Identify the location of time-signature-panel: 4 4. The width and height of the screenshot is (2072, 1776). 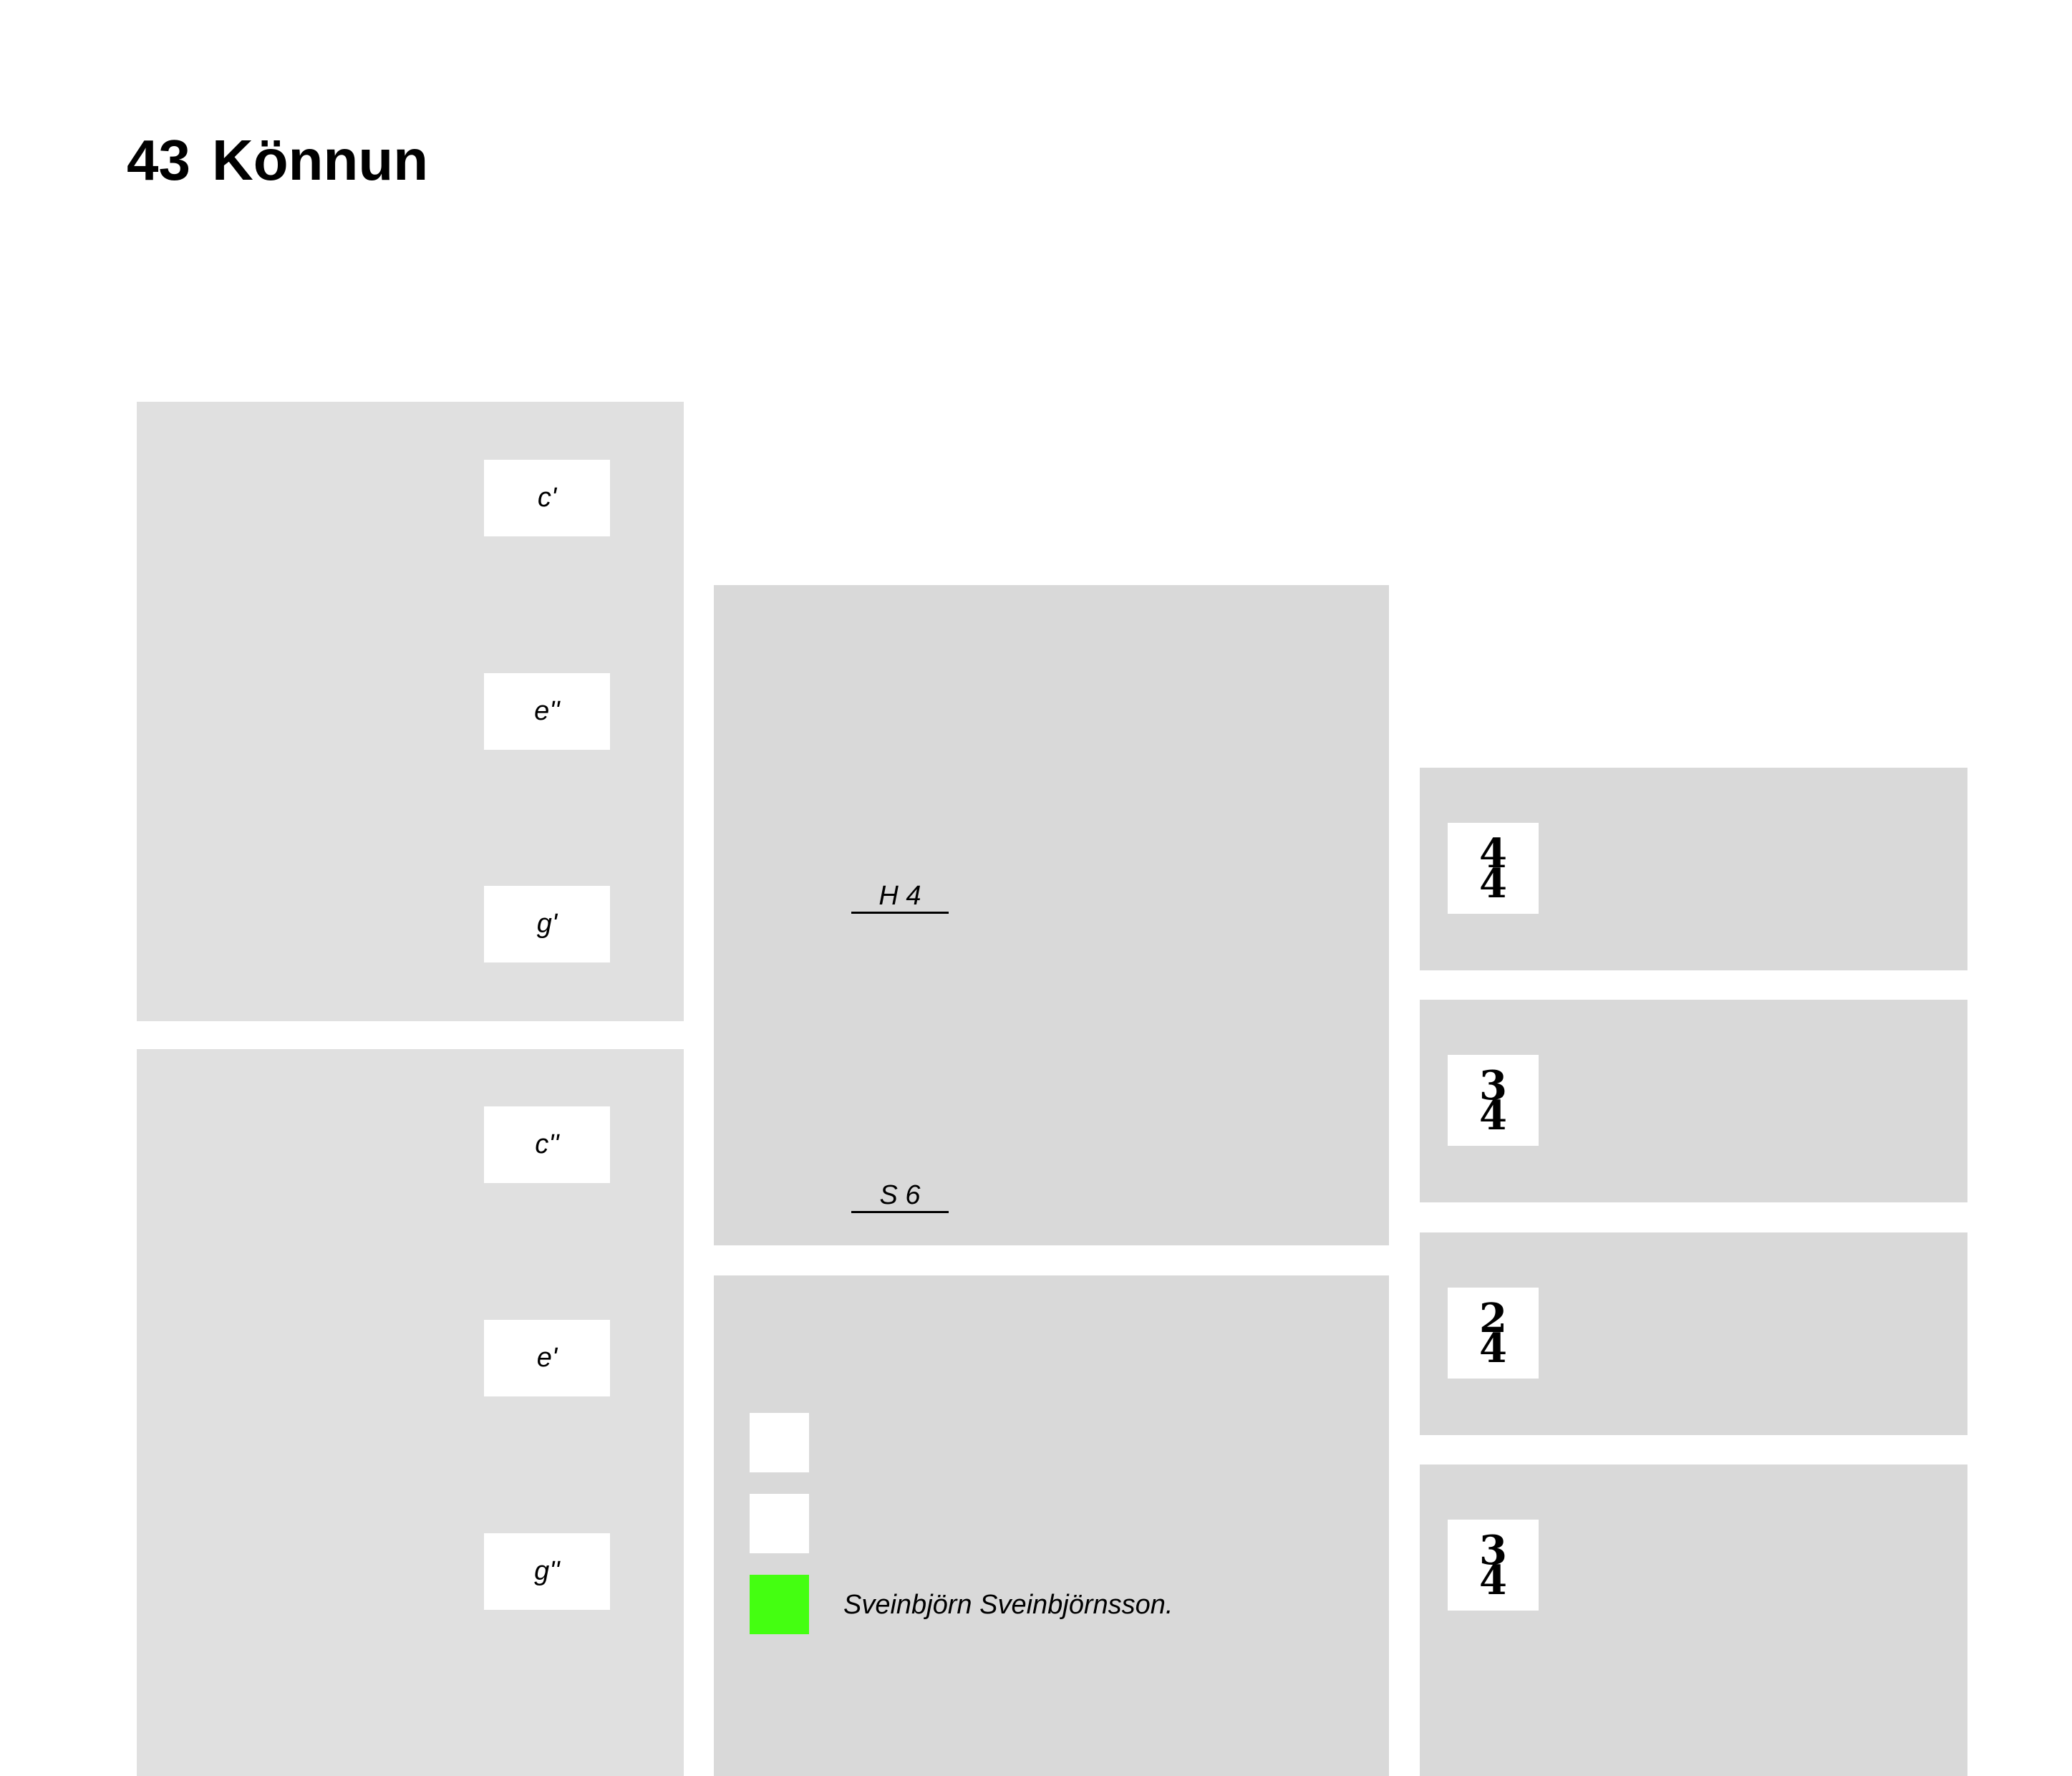
(1693, 869).